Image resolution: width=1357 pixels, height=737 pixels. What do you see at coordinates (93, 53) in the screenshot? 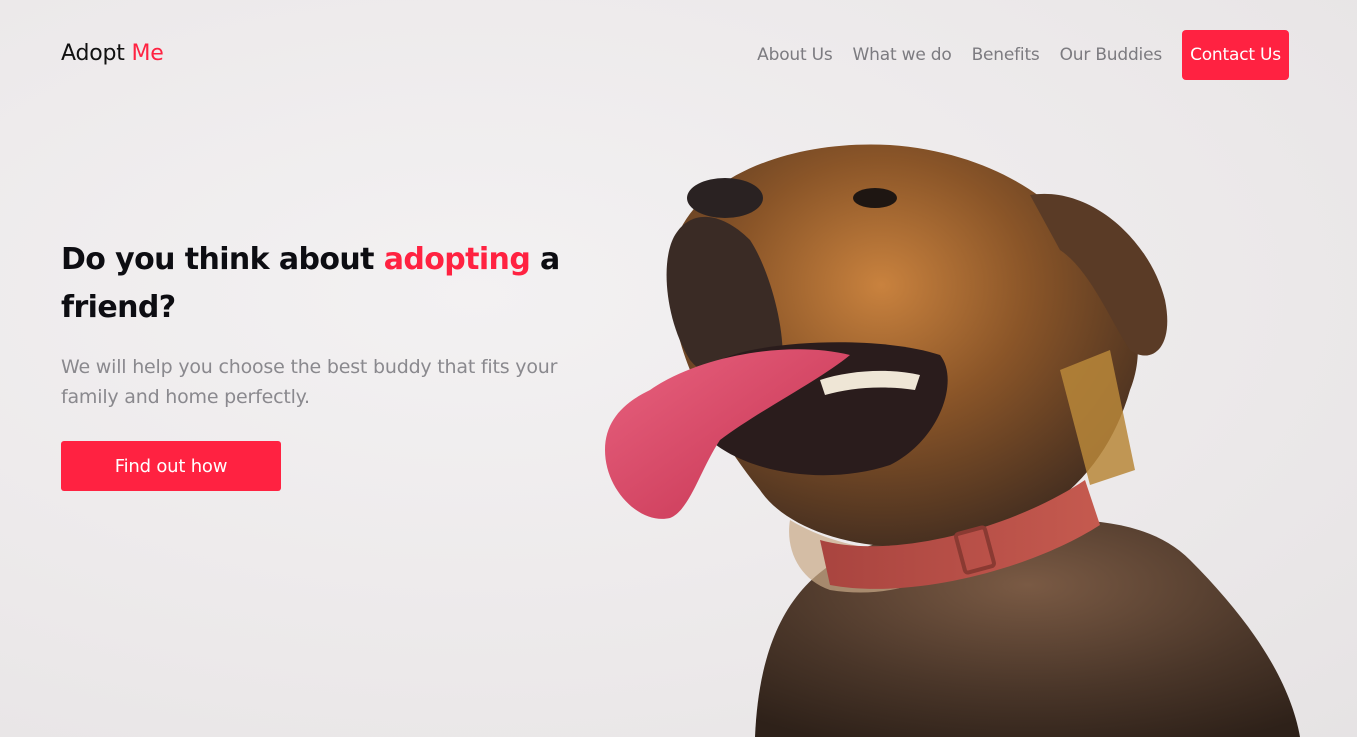
I see `logo-text: Adopt` at bounding box center [93, 53].